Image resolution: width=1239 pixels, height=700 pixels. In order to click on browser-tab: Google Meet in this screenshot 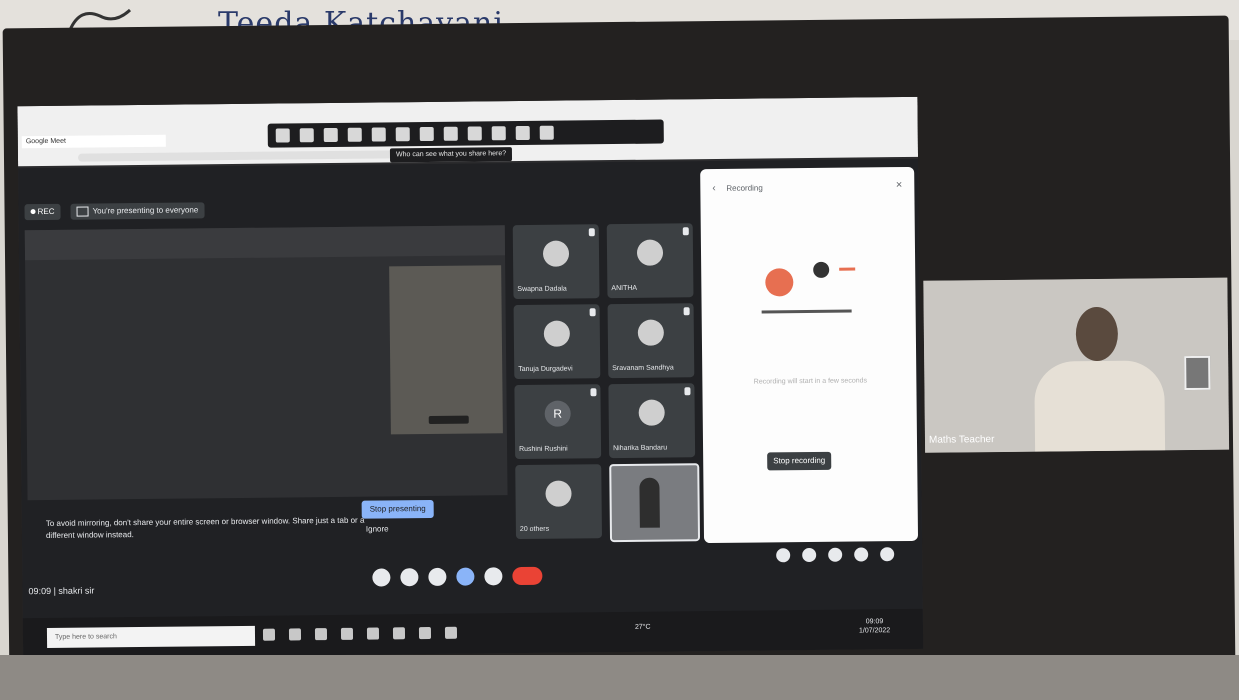, I will do `click(93, 141)`.